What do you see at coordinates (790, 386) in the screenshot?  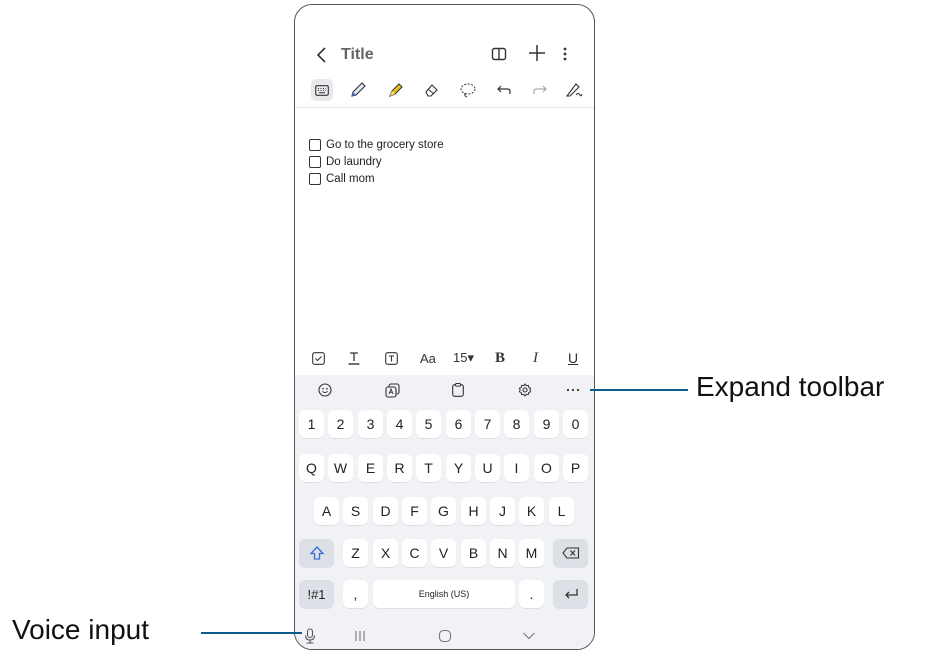 I see `expand-toolbar-callout: Expand toolbar` at bounding box center [790, 386].